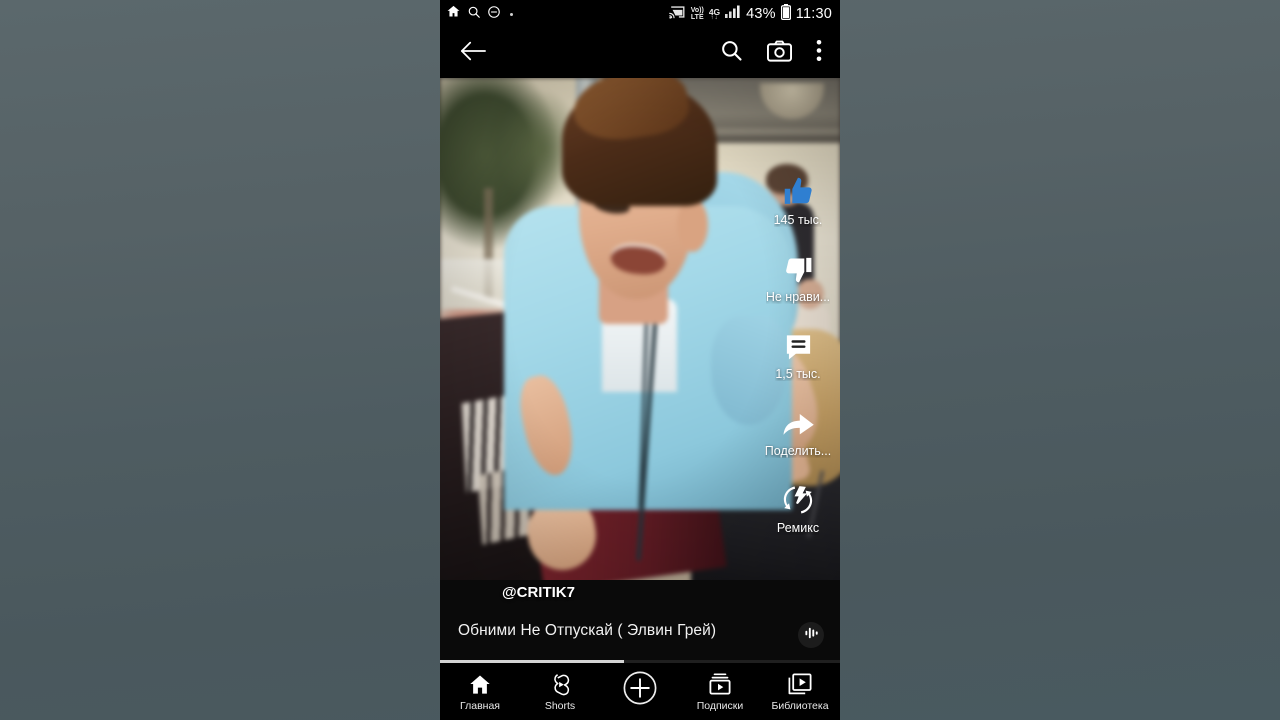  I want to click on remix-icon, so click(798, 499).